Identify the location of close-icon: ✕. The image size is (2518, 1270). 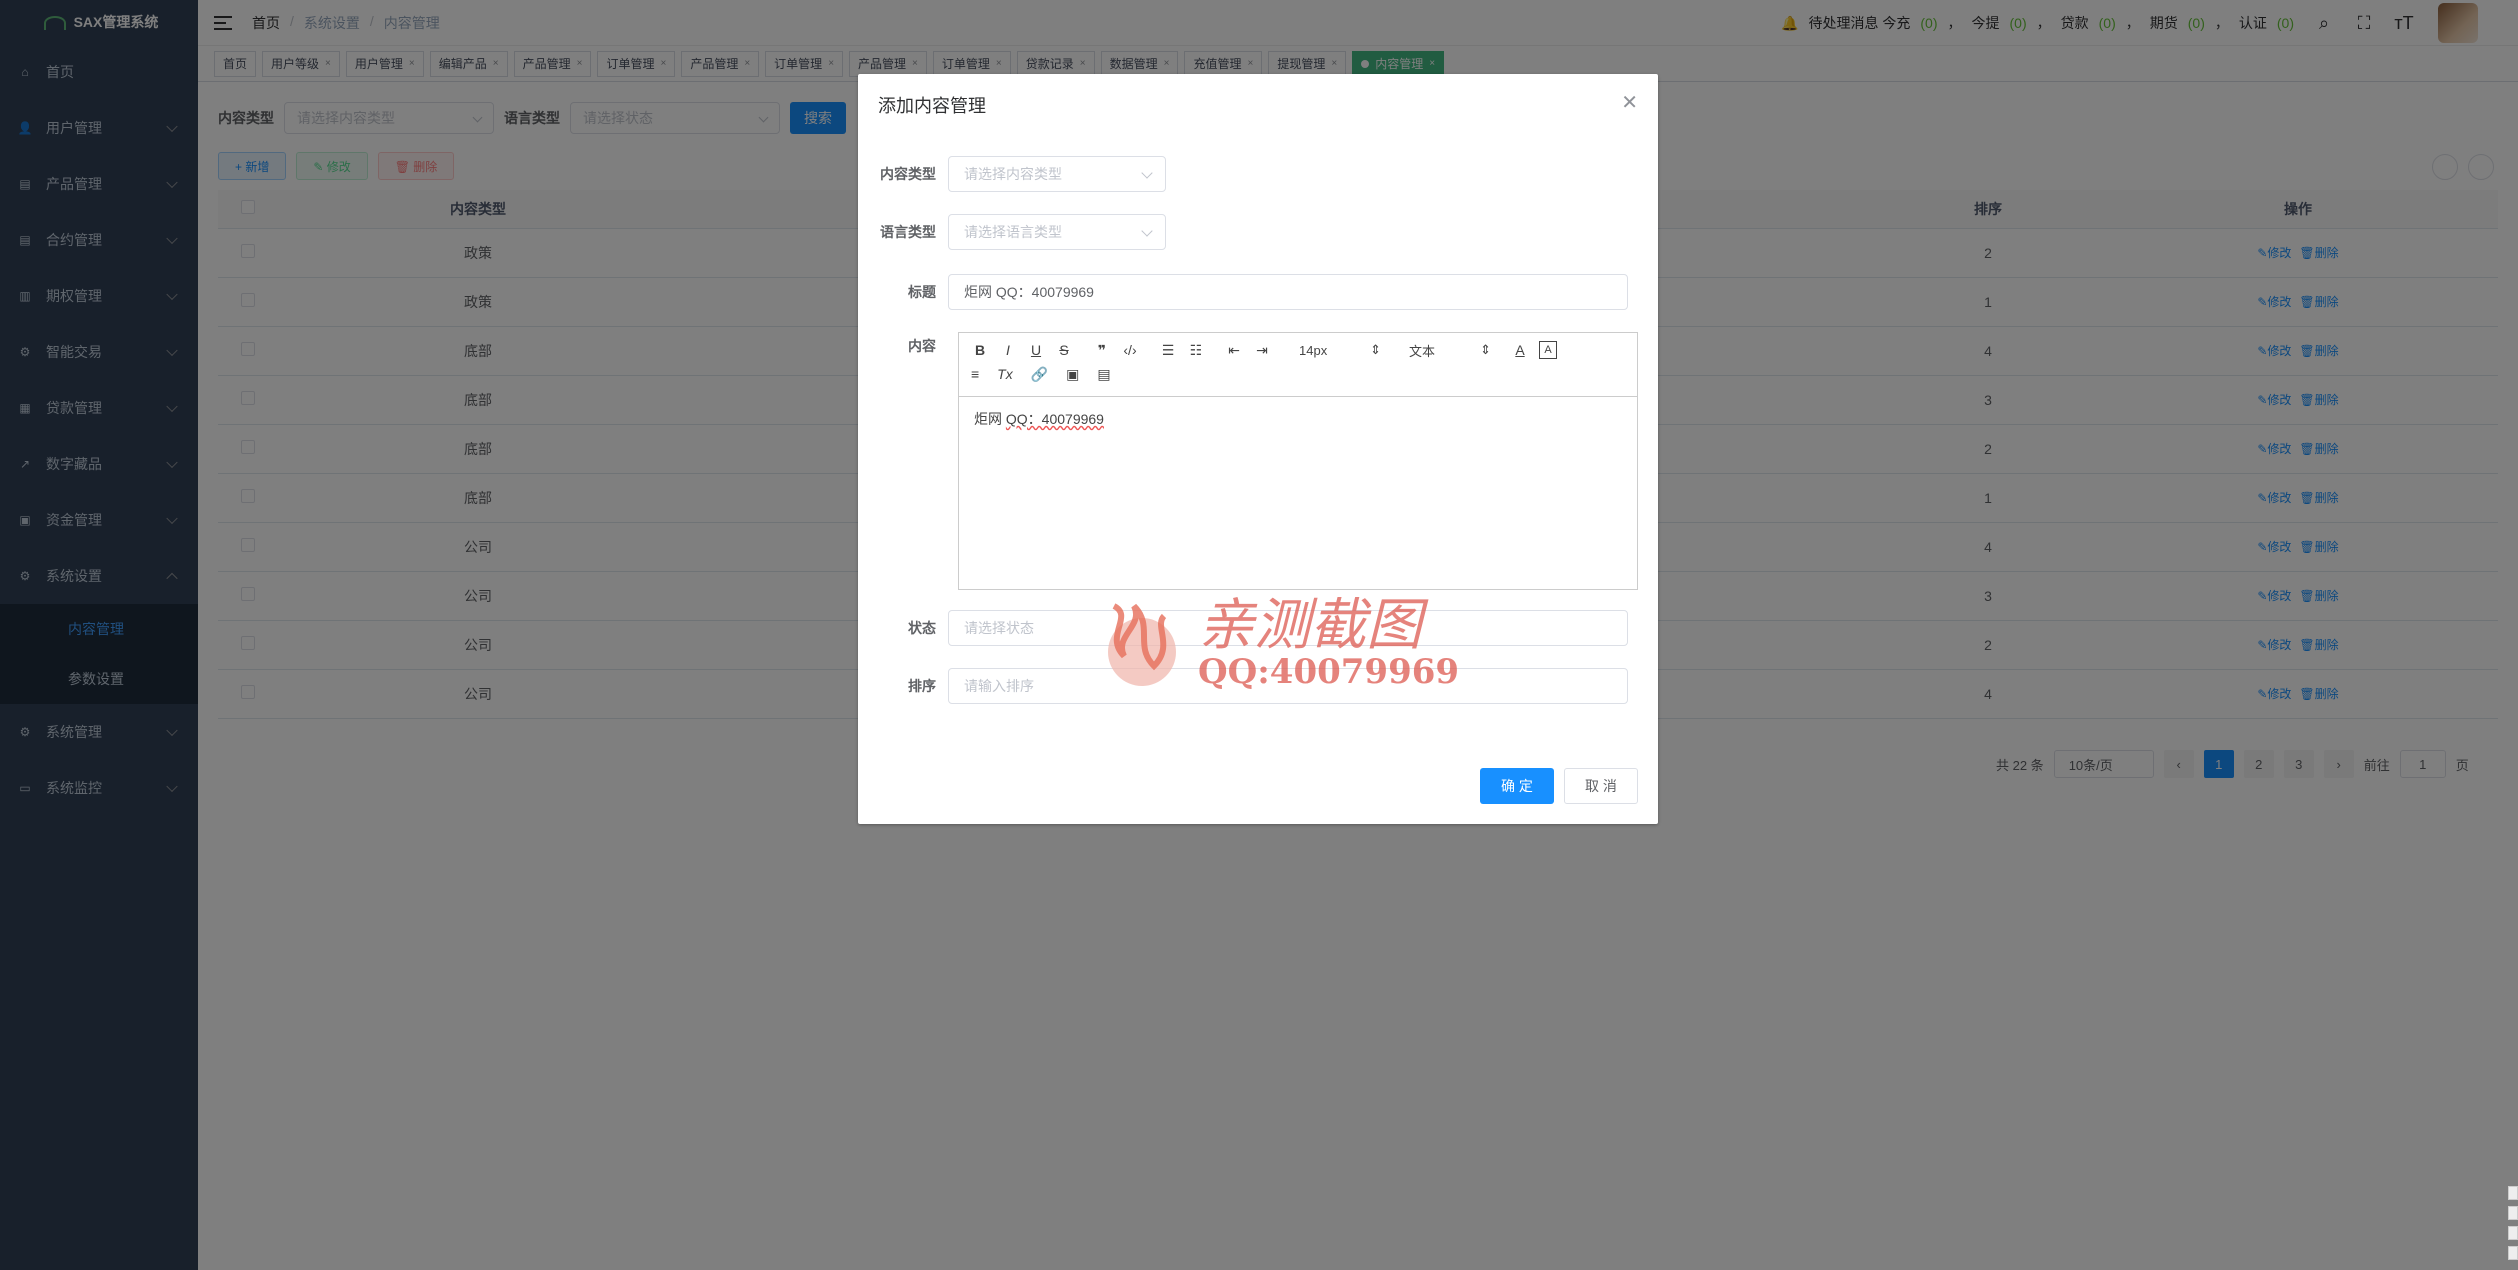
(1629, 102).